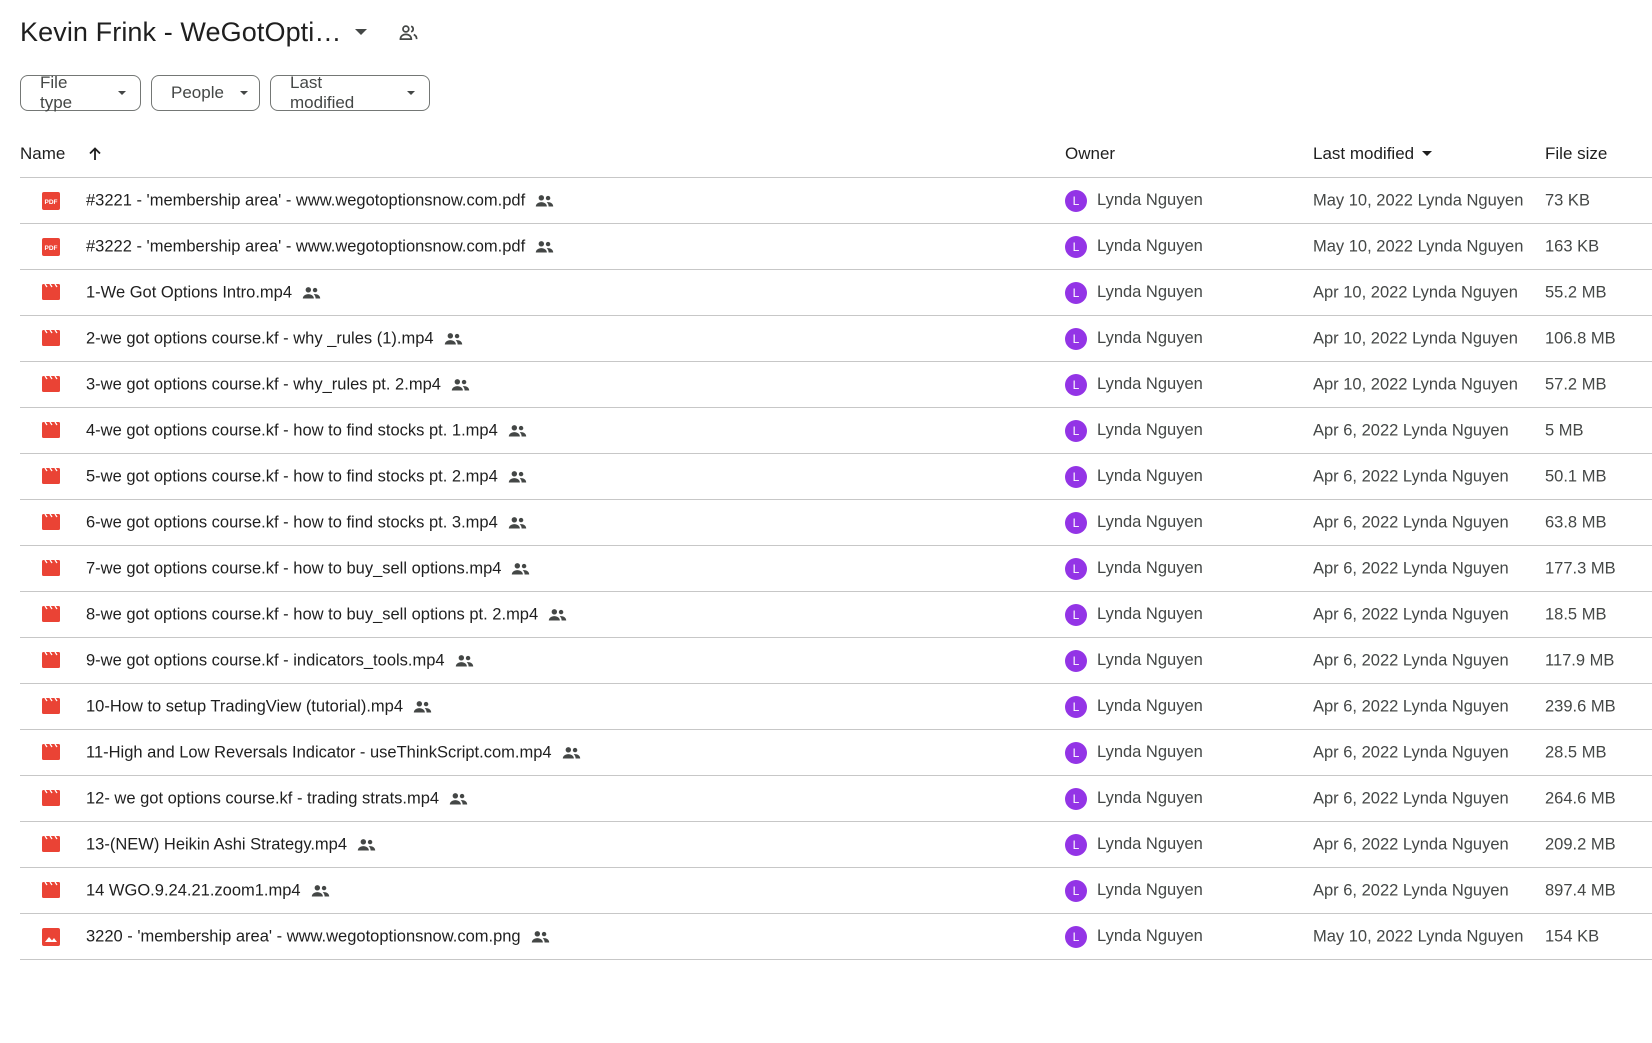  Describe the element at coordinates (1567, 200) in the screenshot. I see `file-size-cell: 73 KB` at that location.